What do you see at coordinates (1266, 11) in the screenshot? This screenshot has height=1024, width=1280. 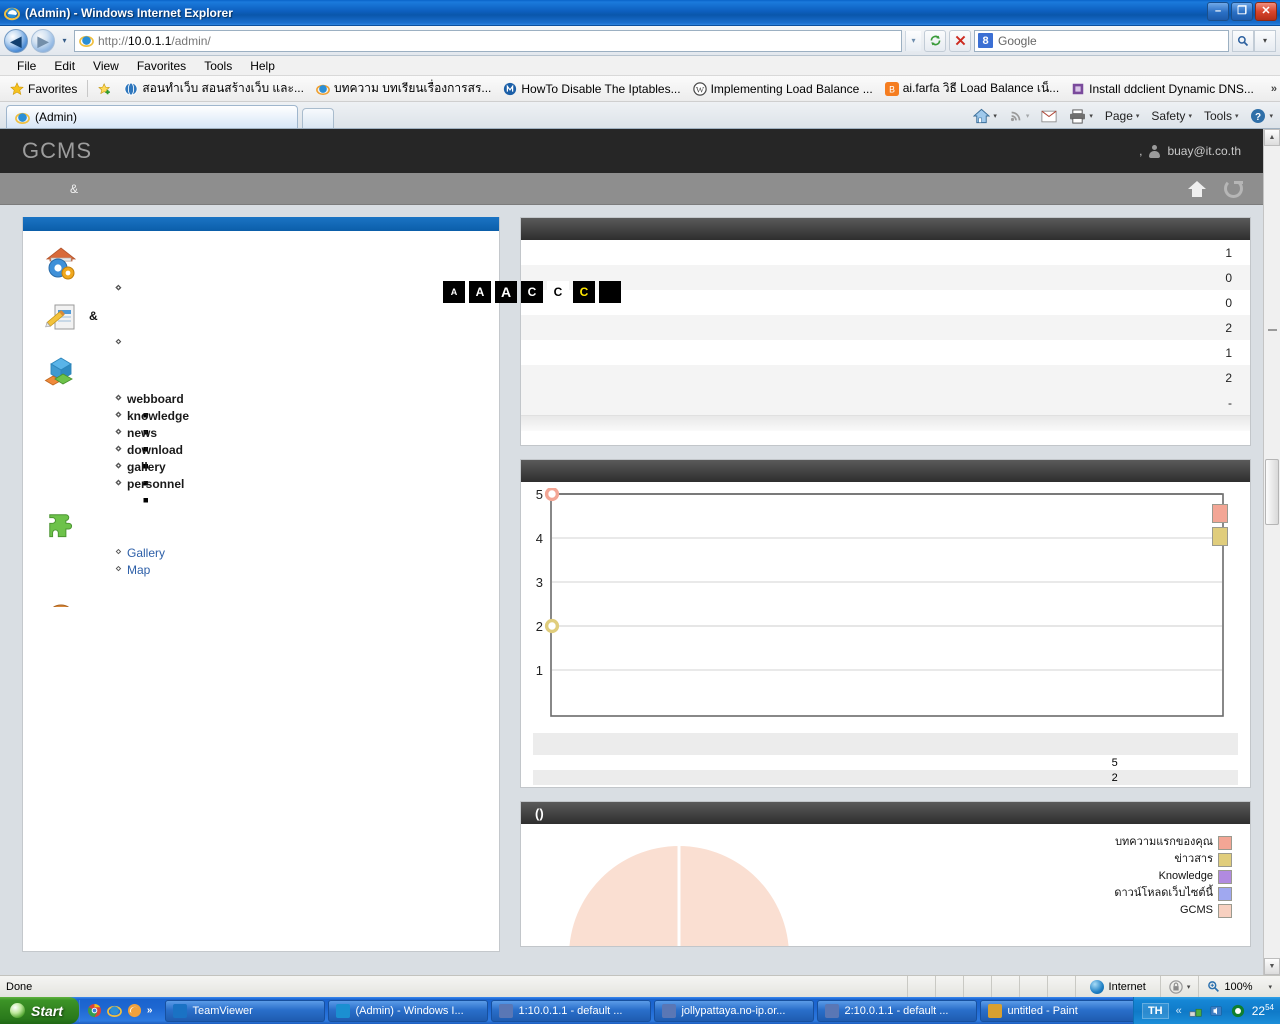 I see `close-button: ✕` at bounding box center [1266, 11].